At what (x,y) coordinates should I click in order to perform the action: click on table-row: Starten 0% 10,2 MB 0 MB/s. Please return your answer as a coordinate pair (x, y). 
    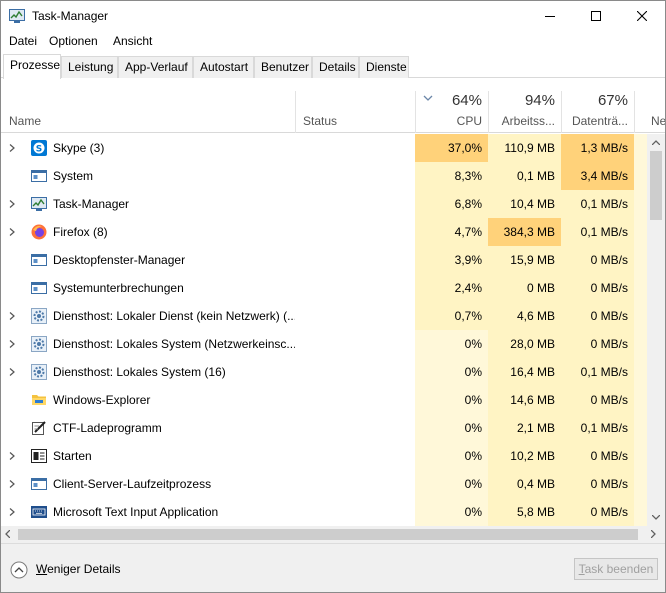
    Looking at the image, I should click on (324, 456).